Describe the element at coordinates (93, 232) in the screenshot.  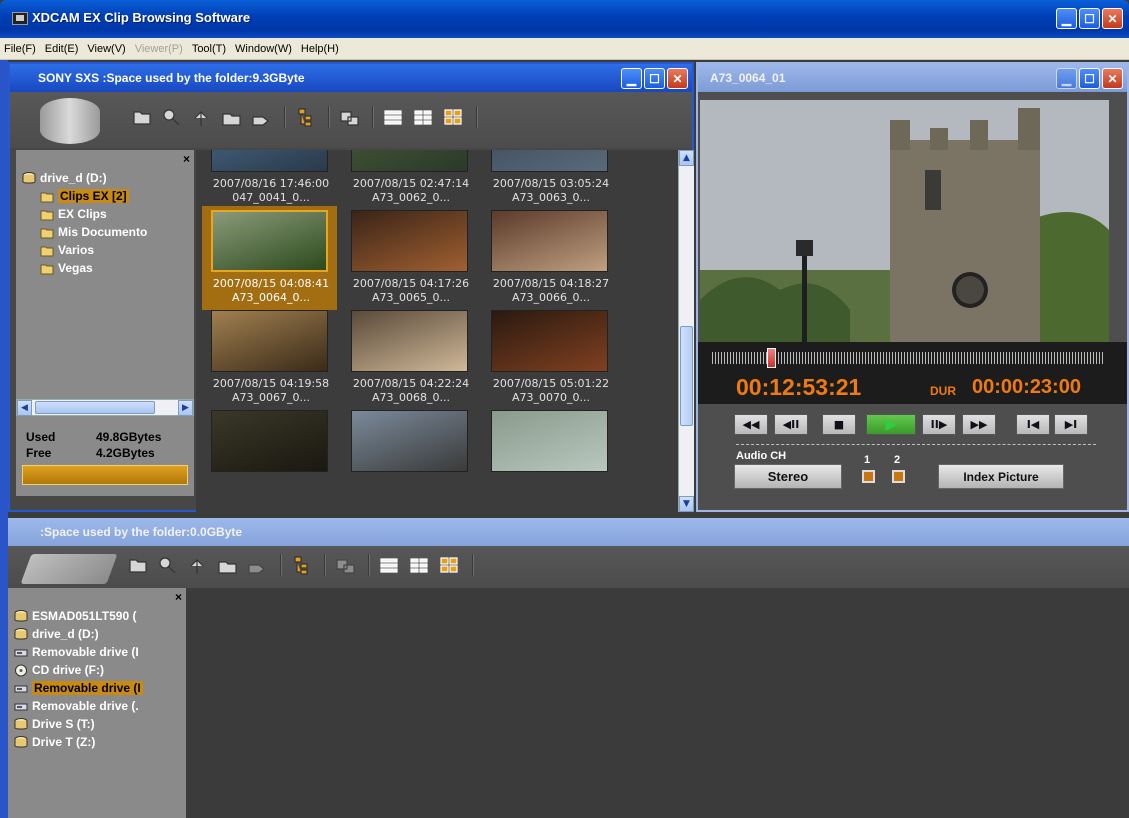
I see `tree-item: Mis Documento` at that location.